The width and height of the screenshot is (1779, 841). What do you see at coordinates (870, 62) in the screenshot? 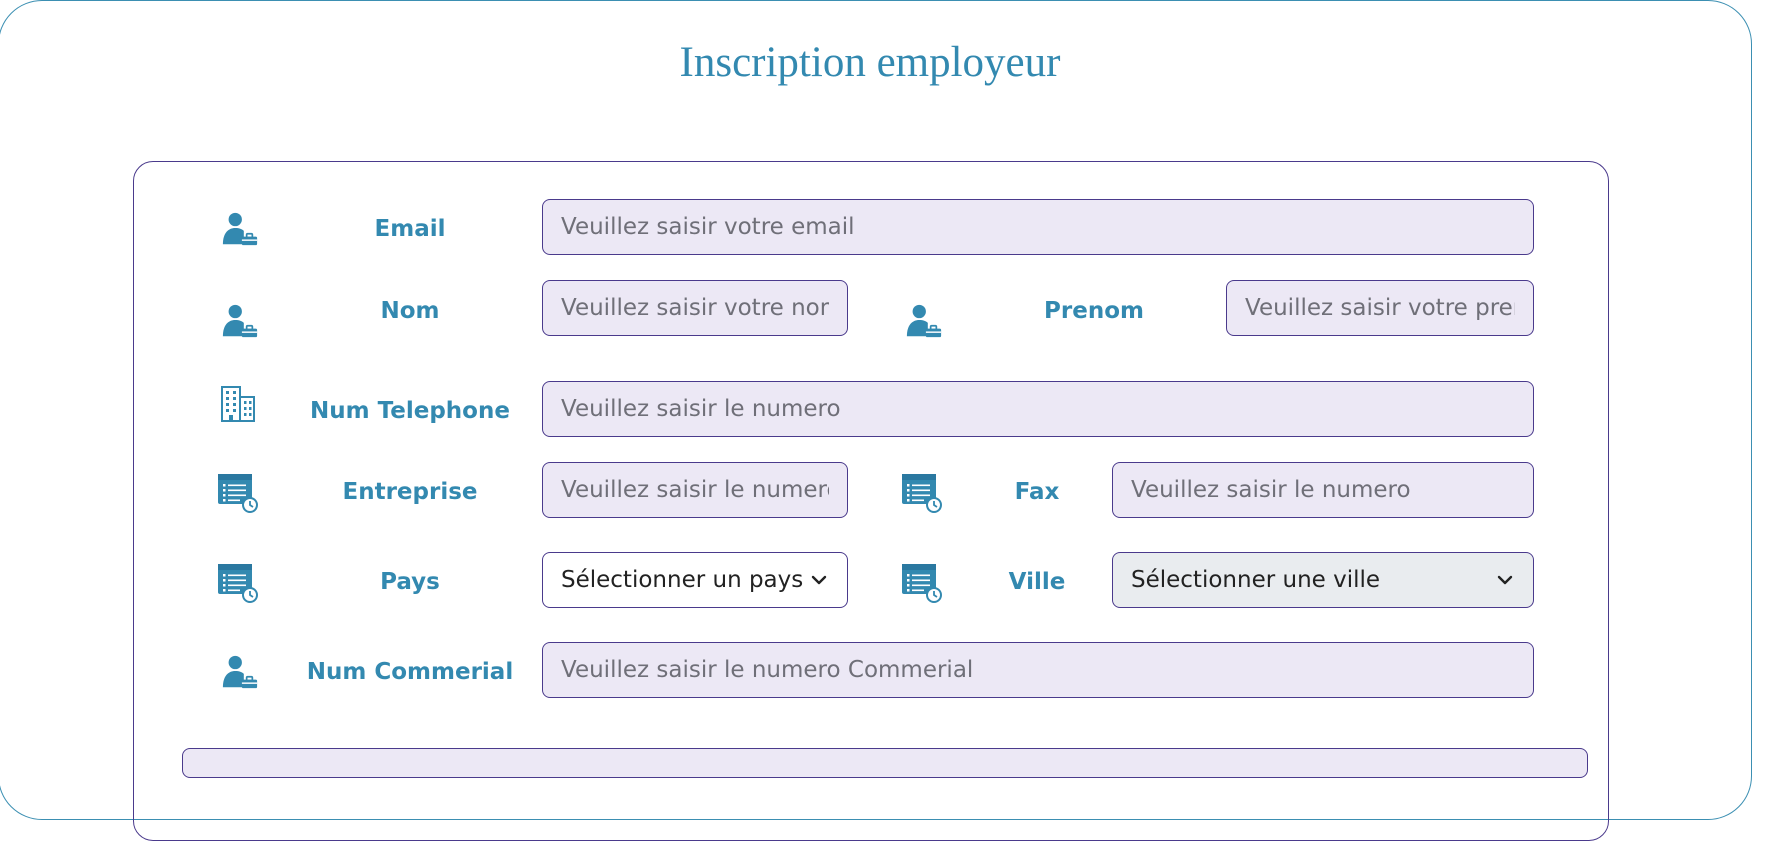
I see `page-title: Inscription employeur` at bounding box center [870, 62].